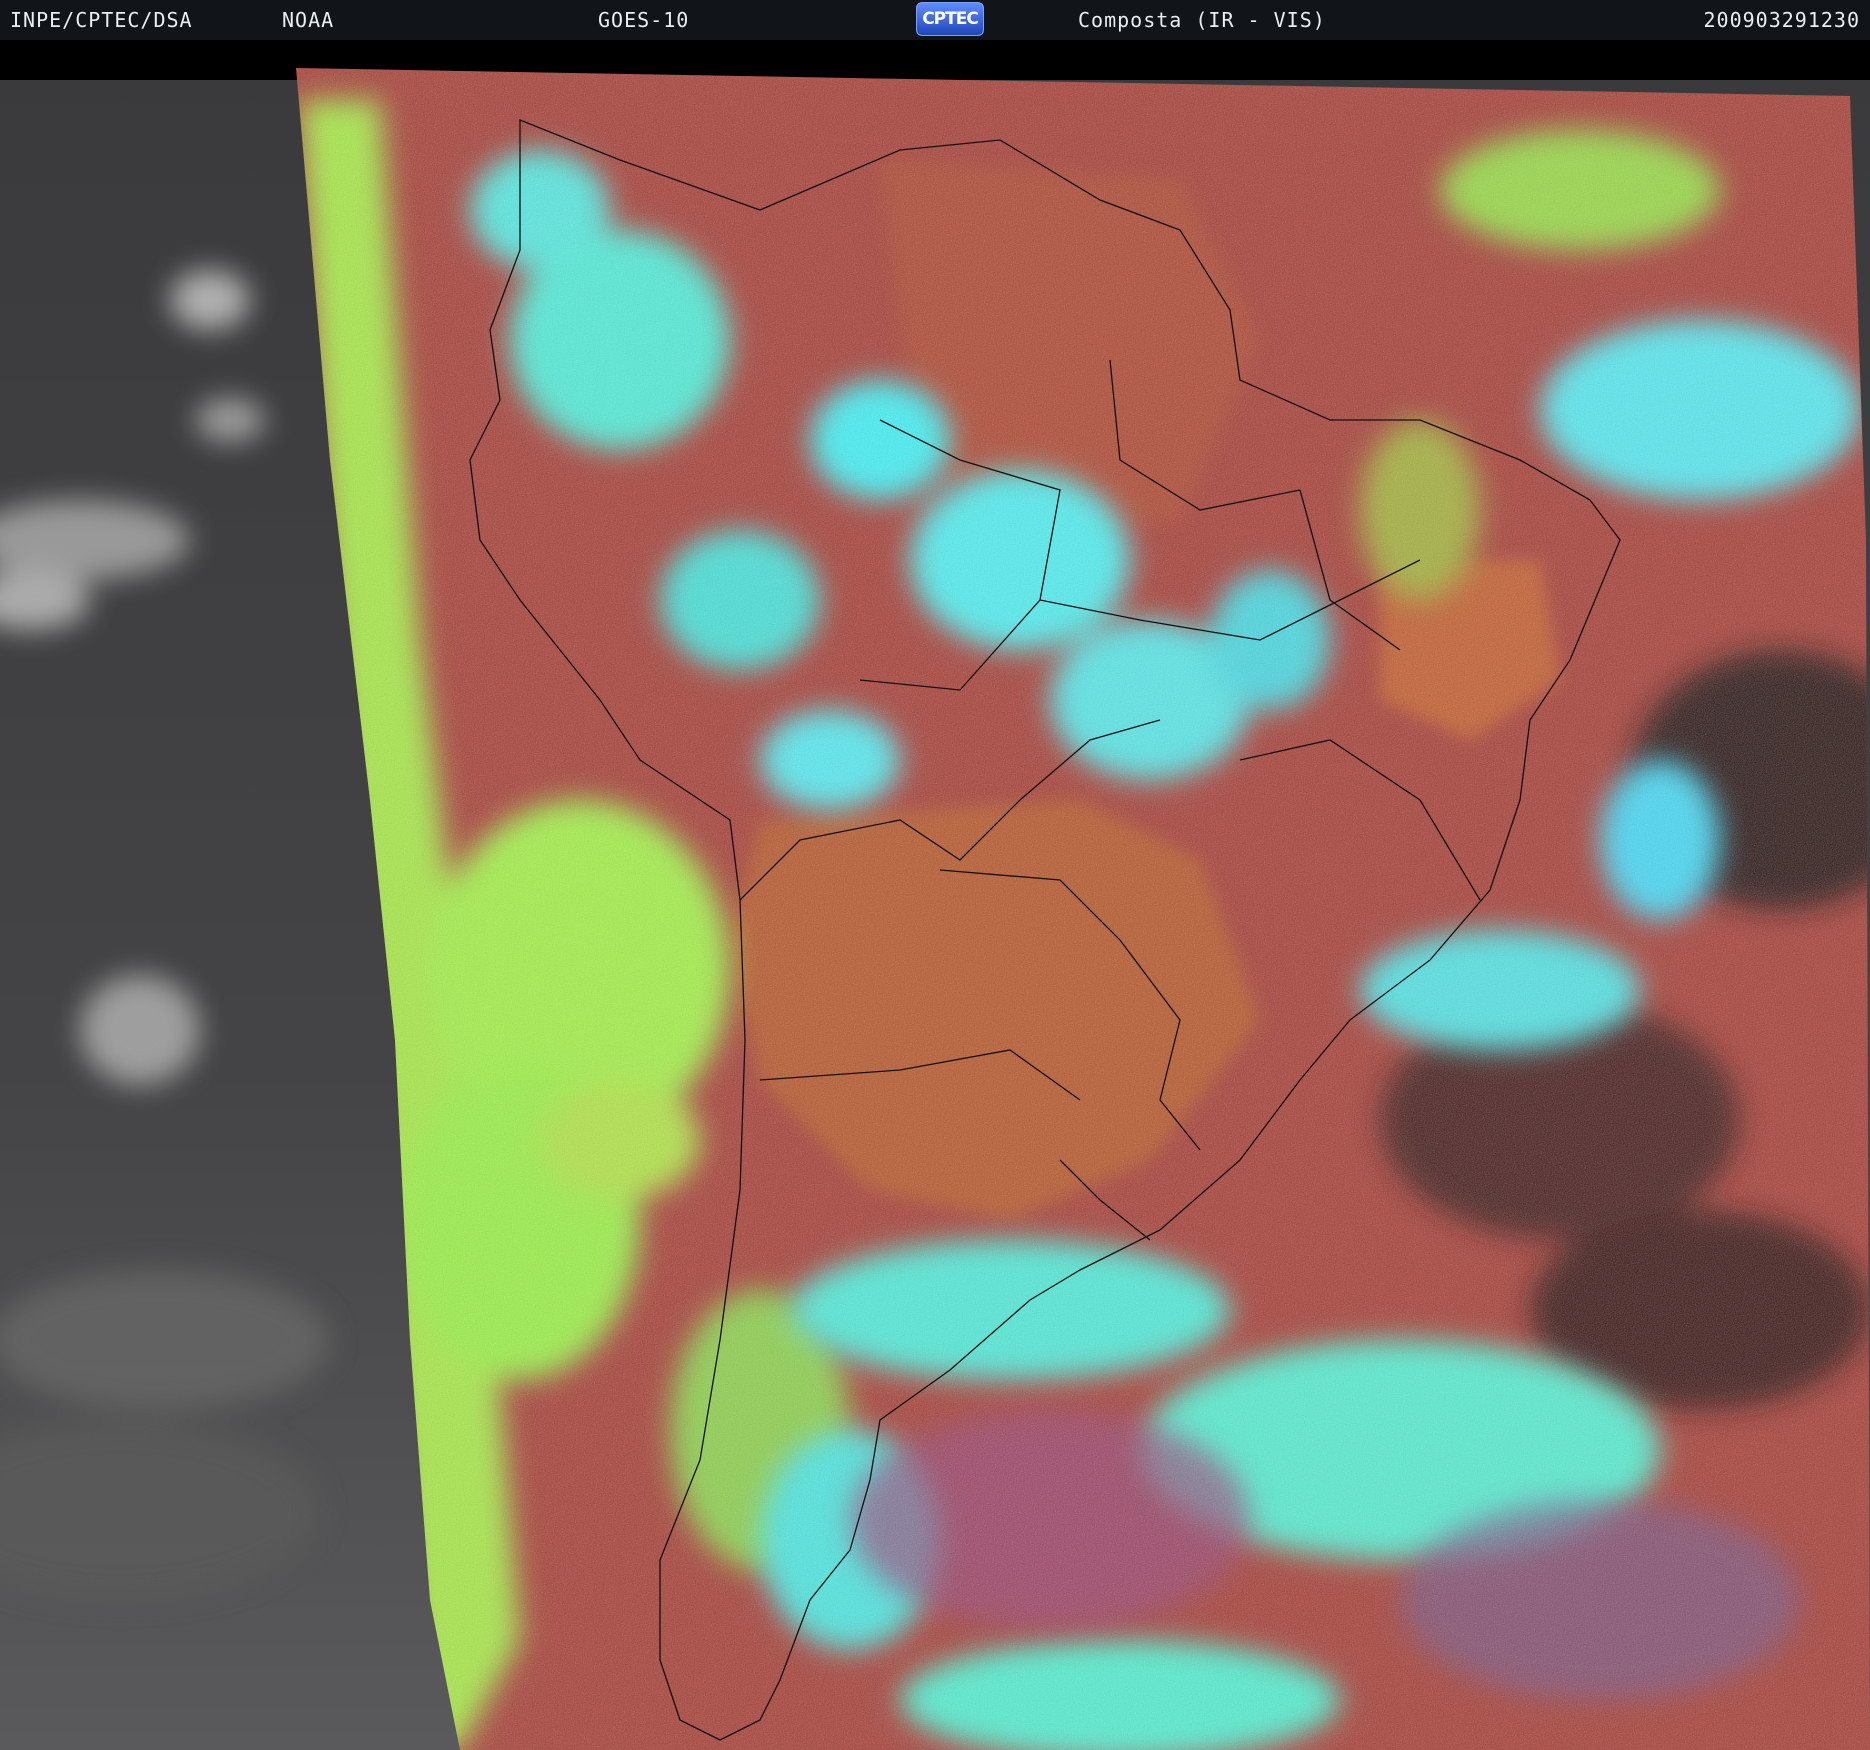 The image size is (1870, 1750). Describe the element at coordinates (308, 20) in the screenshot. I see `agency-label: NOAA` at that location.